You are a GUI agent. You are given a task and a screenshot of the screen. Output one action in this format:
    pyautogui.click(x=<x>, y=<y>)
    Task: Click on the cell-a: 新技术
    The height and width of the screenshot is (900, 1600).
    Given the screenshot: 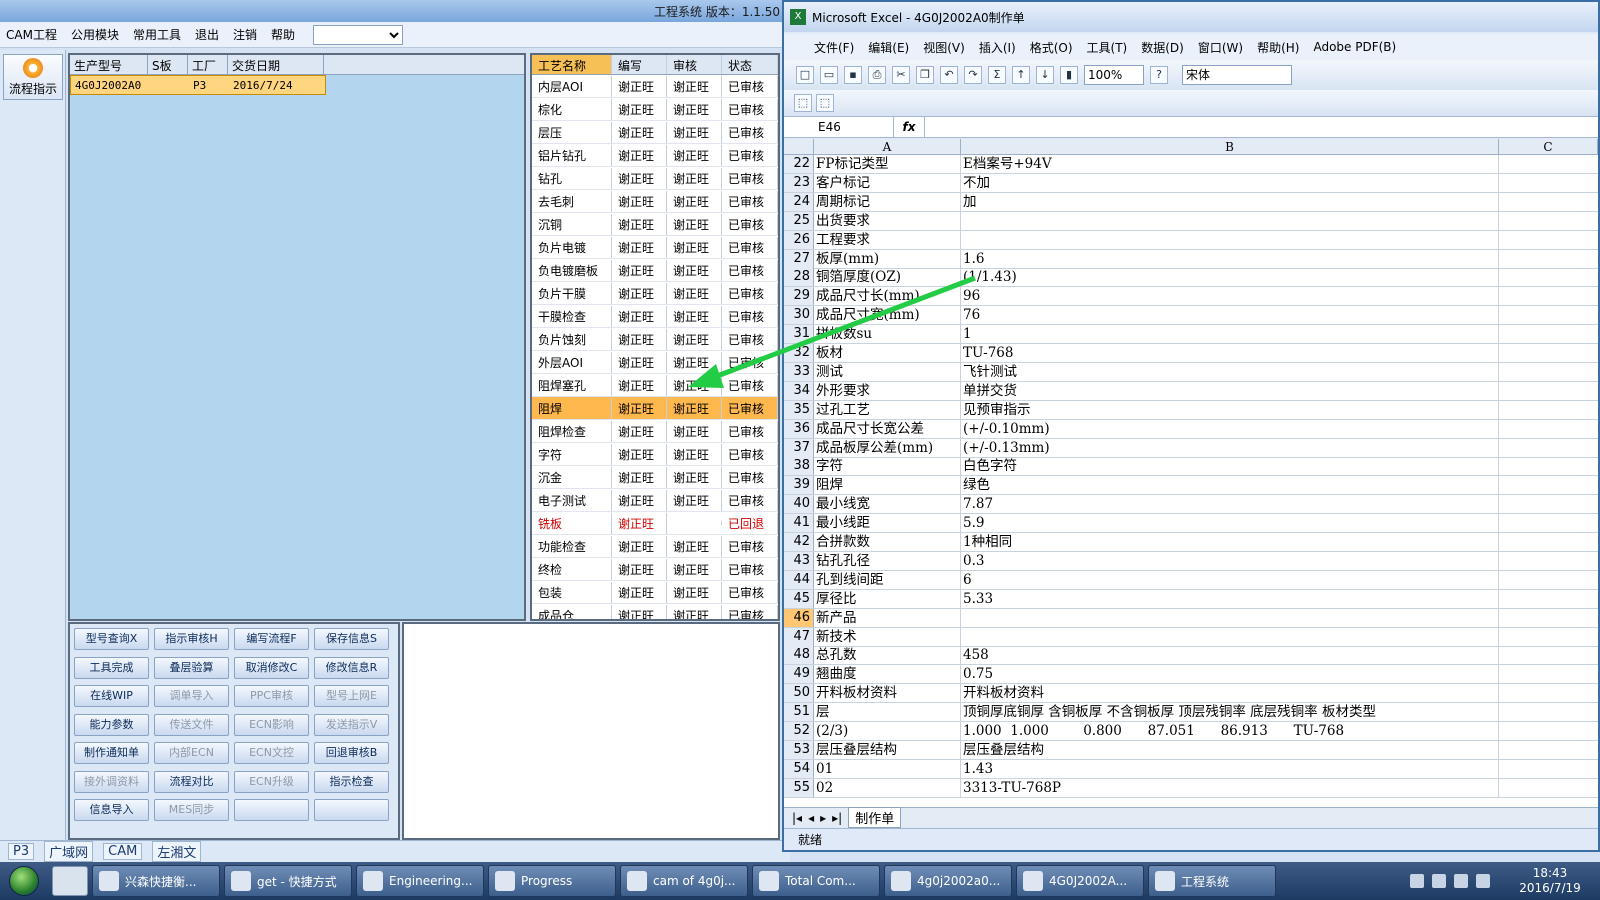 What is the action you would take?
    pyautogui.click(x=887, y=636)
    